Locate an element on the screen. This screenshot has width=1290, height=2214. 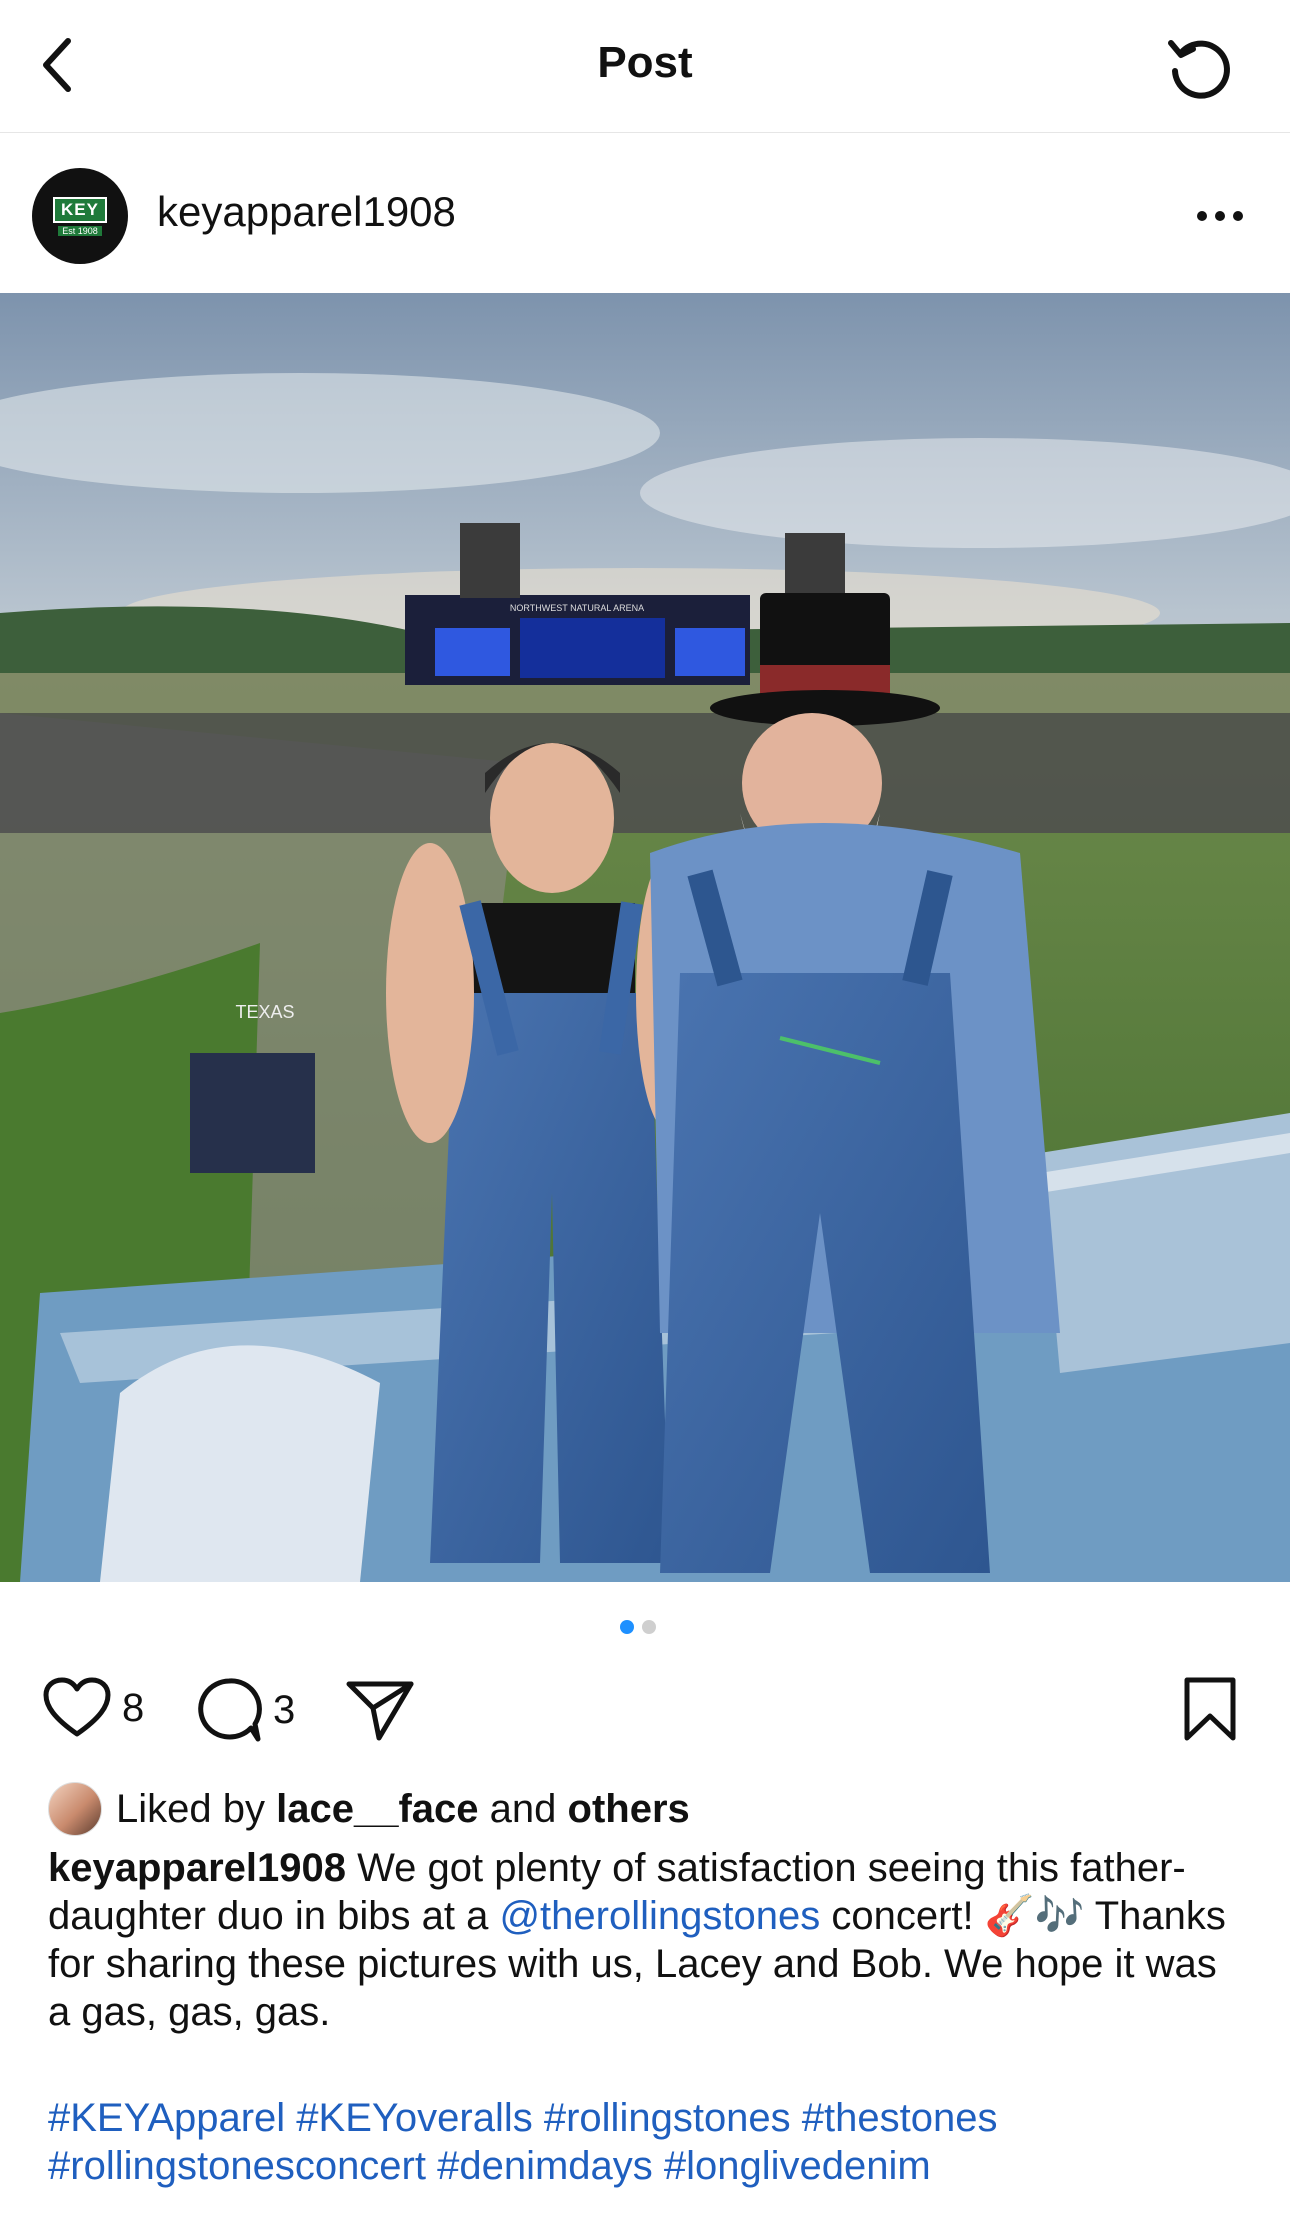
post-username: keyapparel1908 is located at coordinates (306, 212).